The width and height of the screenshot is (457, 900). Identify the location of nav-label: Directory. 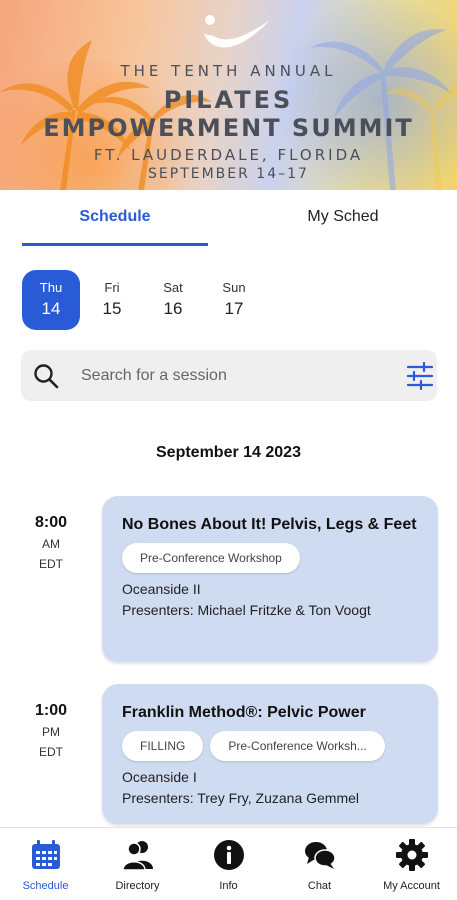
(137, 886).